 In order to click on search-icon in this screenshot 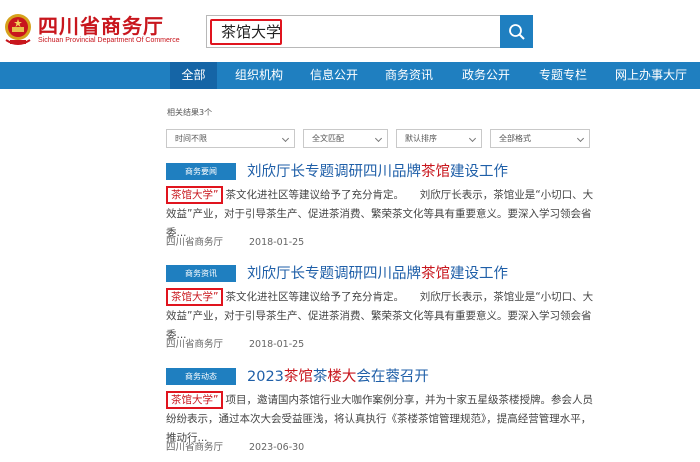, I will do `click(516, 31)`.